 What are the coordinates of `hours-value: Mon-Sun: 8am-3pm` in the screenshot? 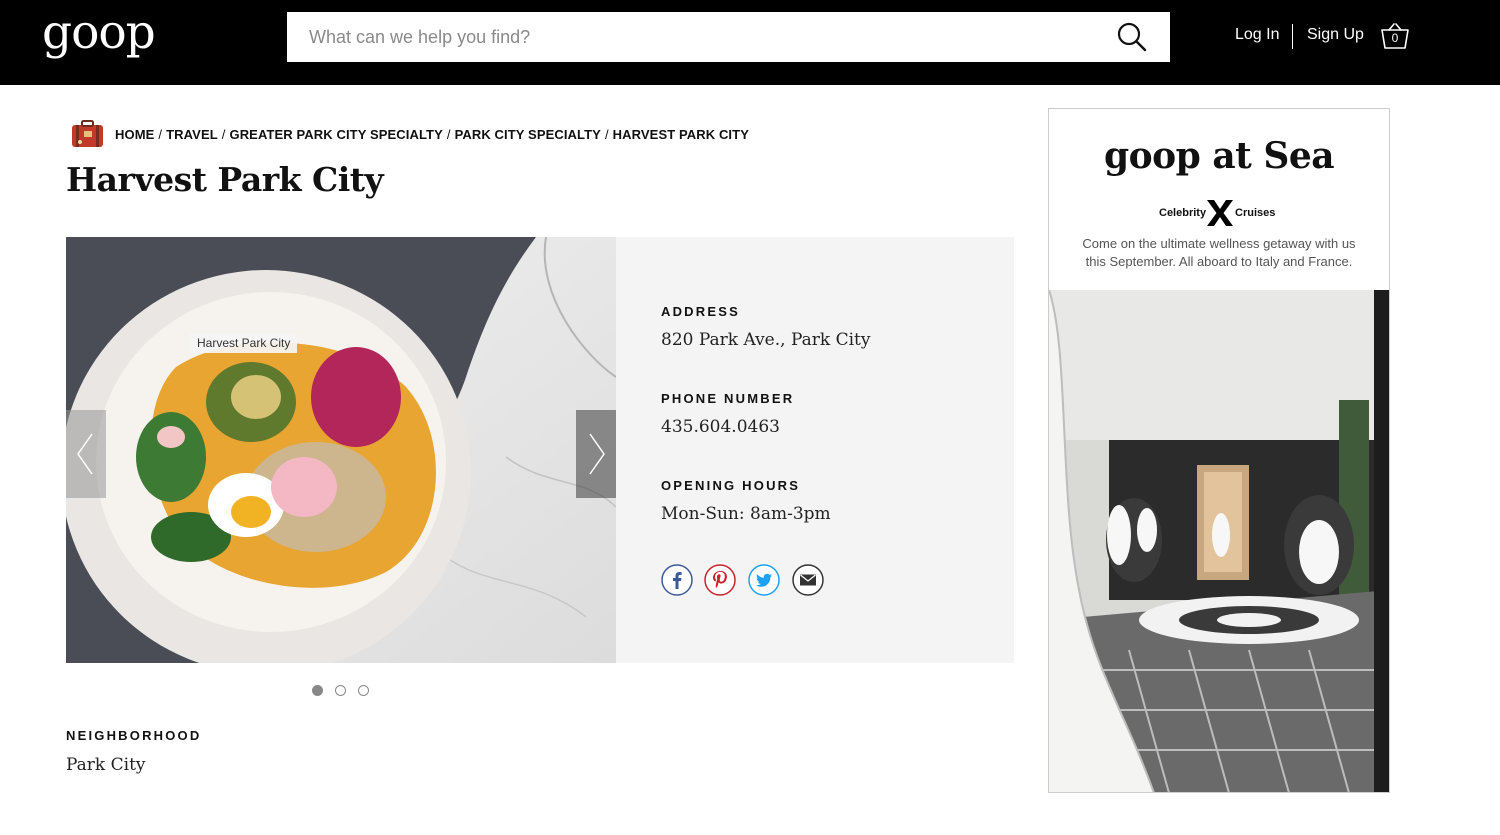 It's located at (746, 514).